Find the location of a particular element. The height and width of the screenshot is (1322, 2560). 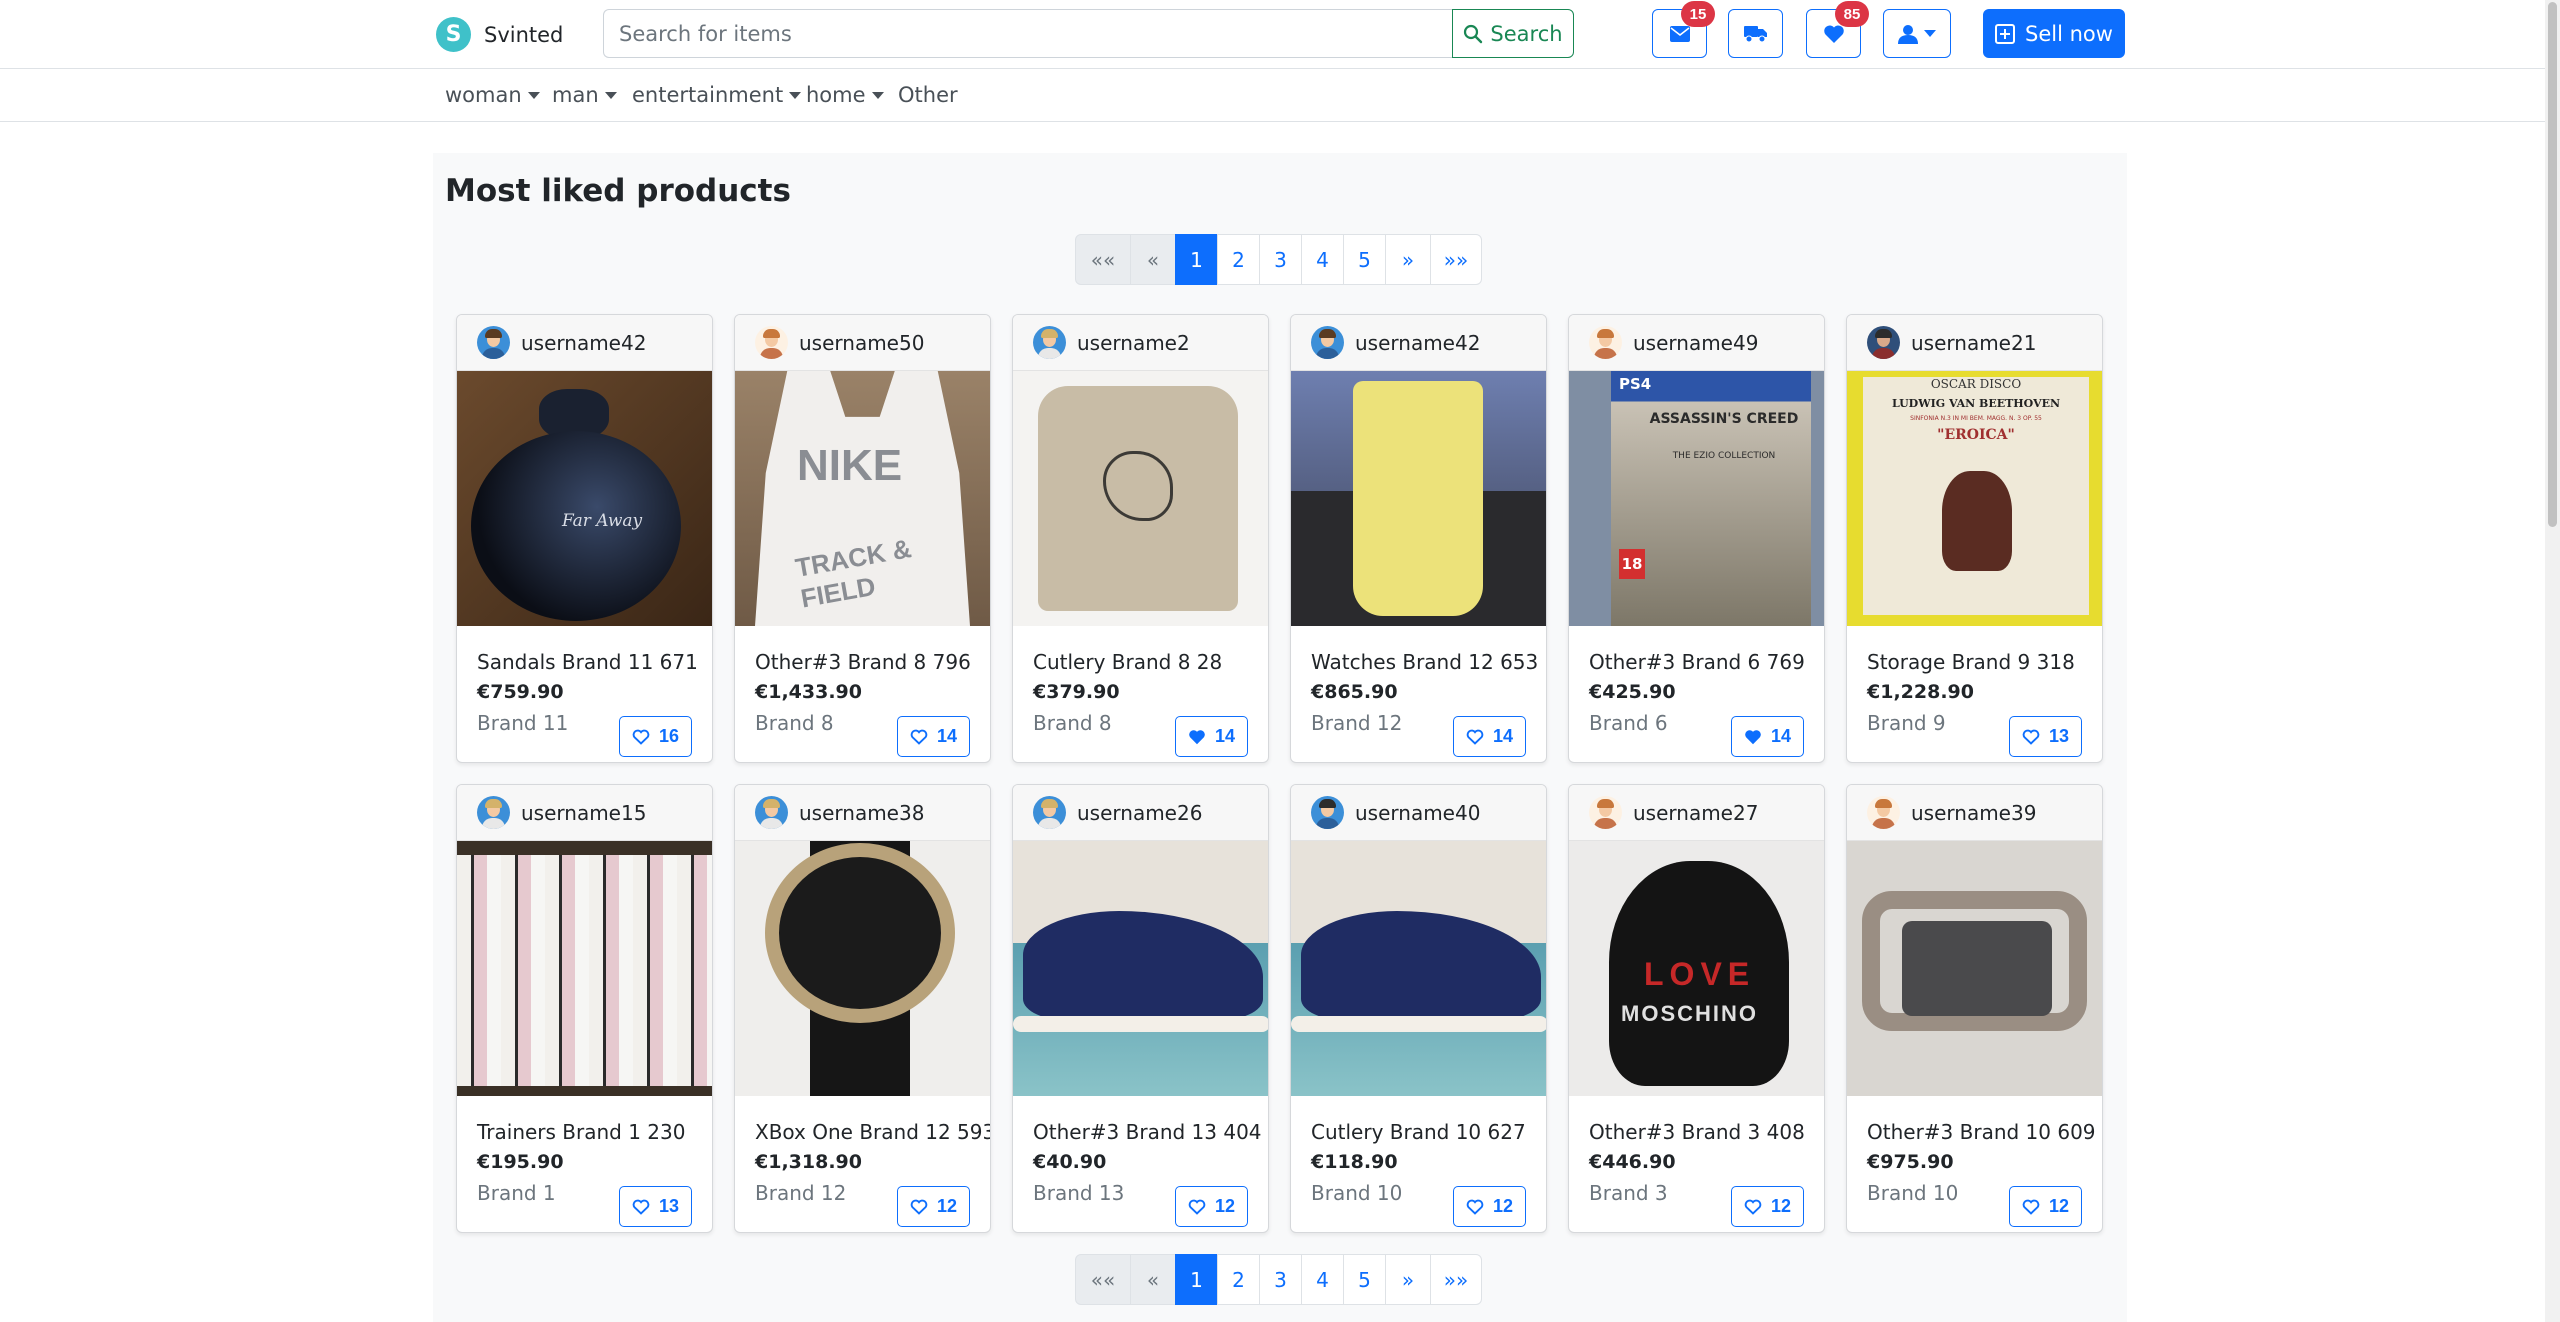

favorites-button: 85 is located at coordinates (1837, 29).